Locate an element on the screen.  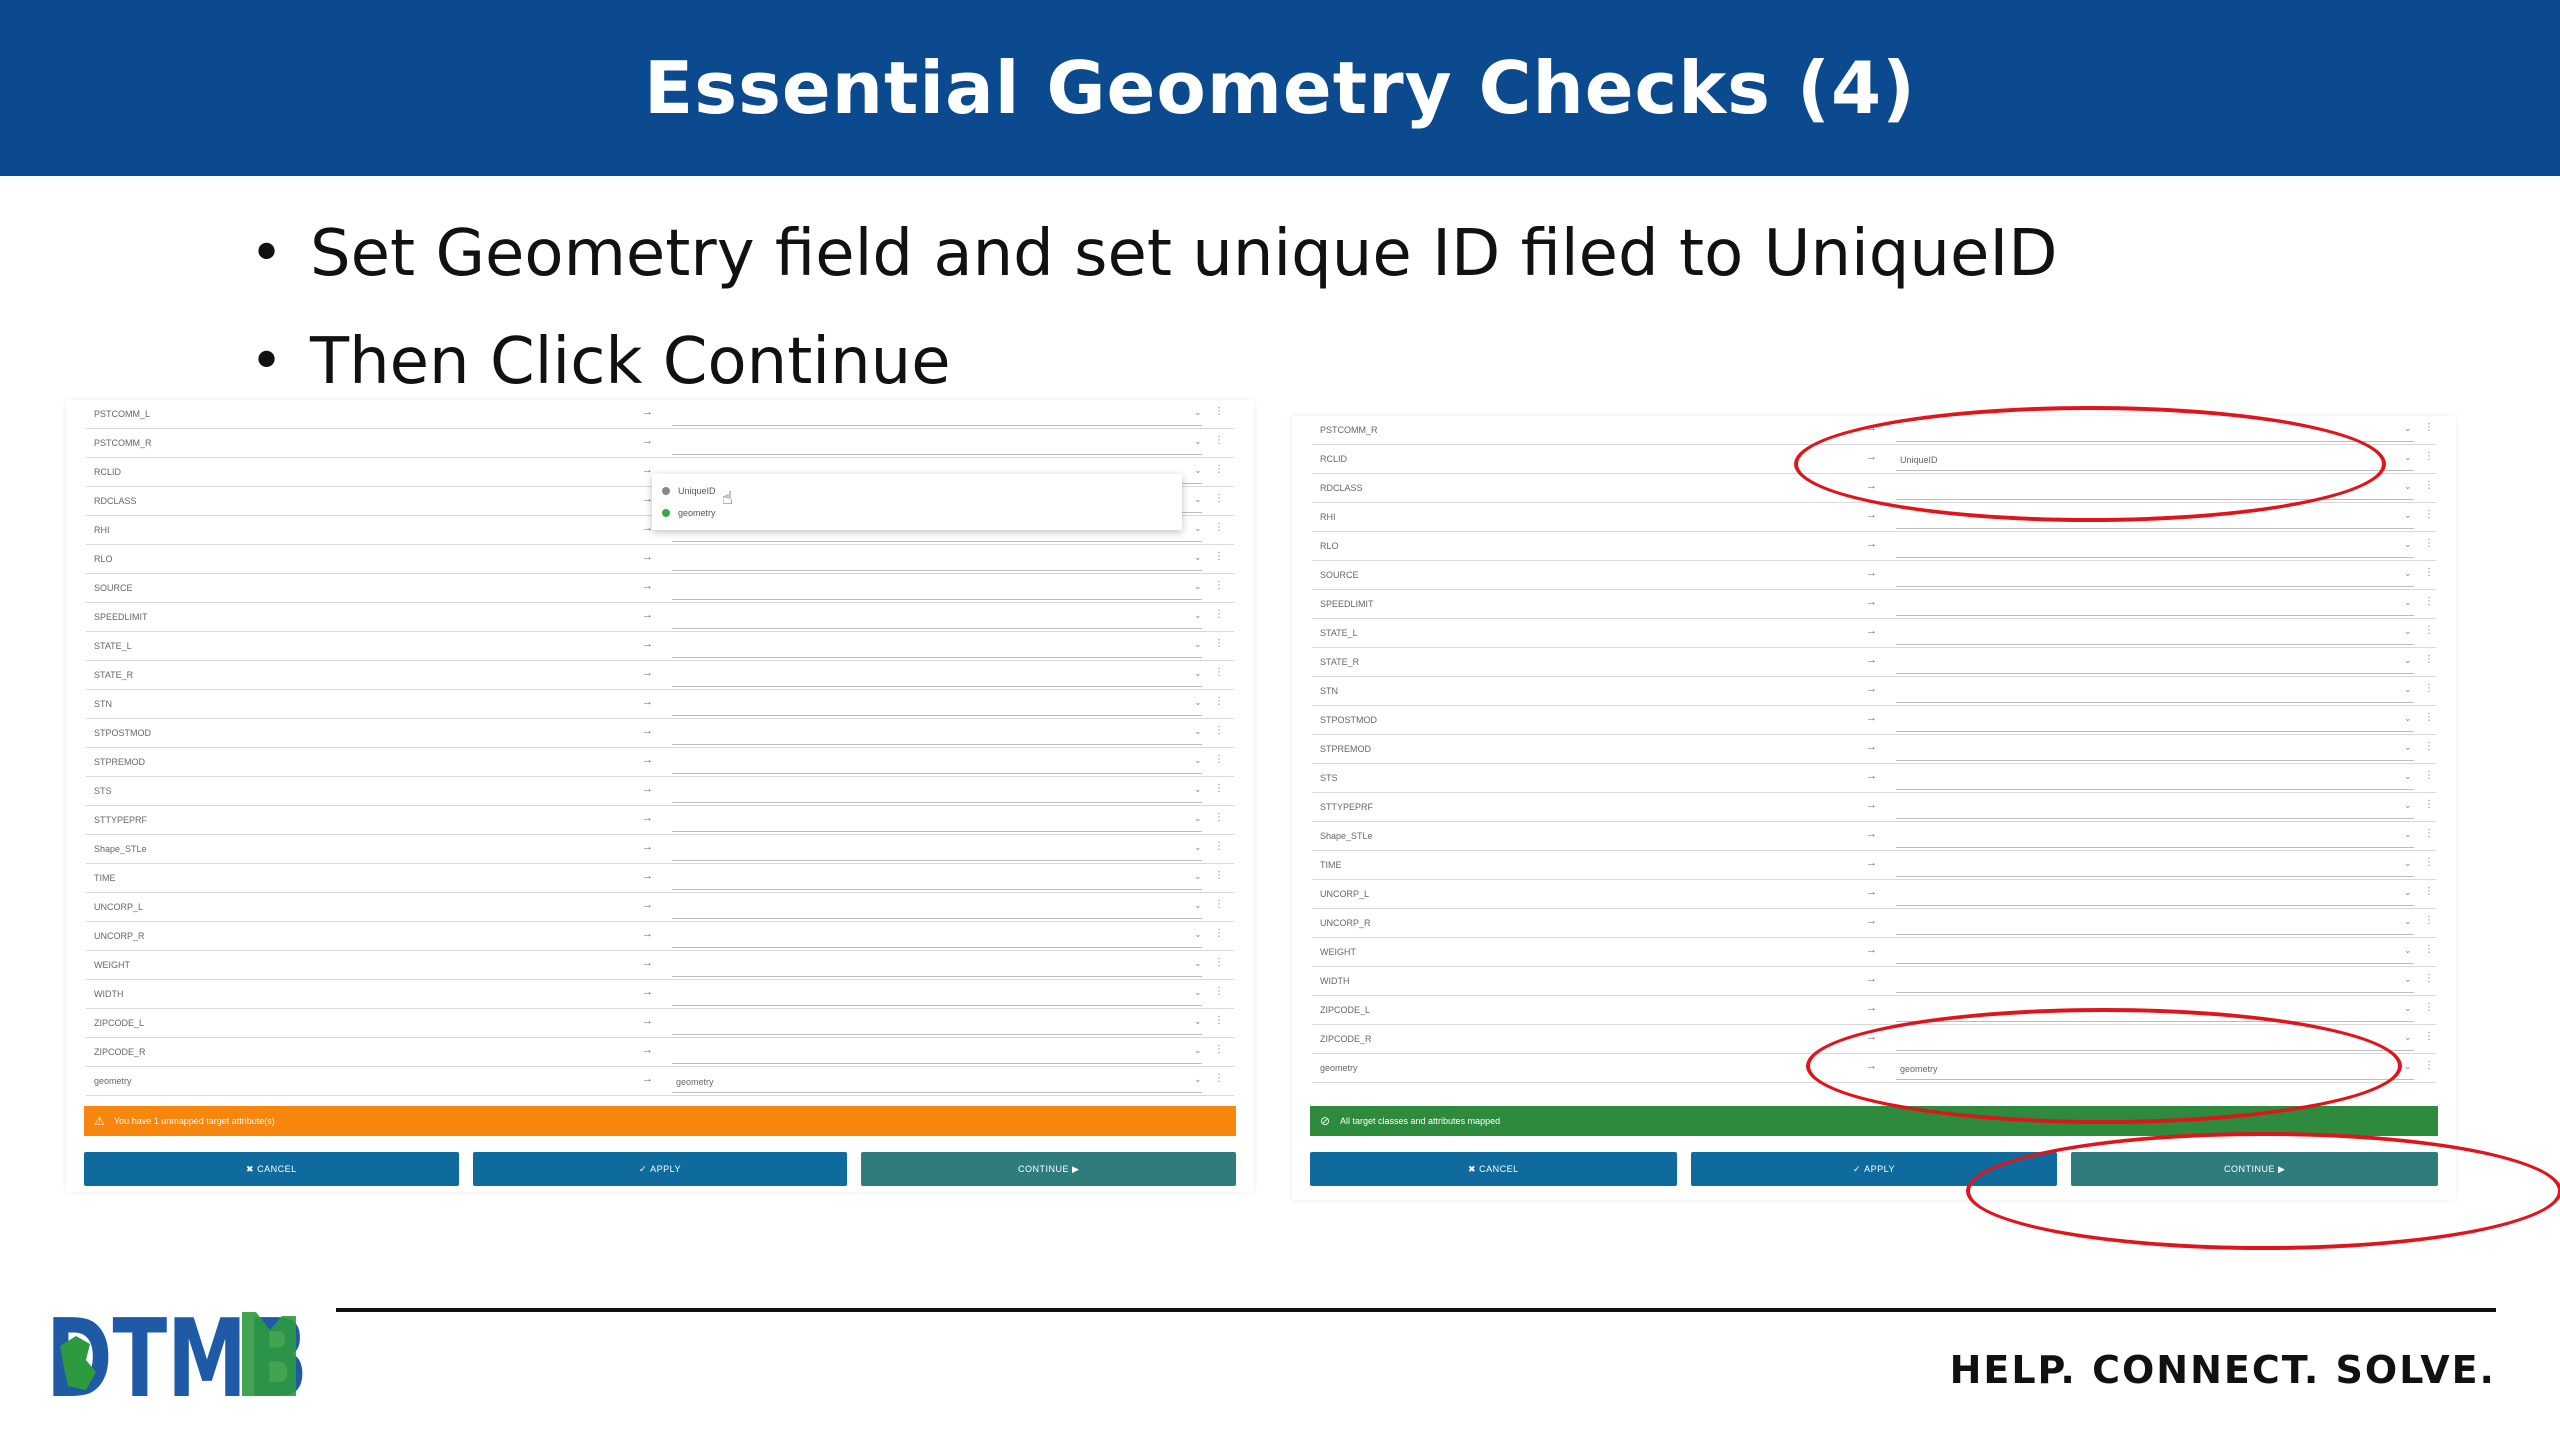
target-field-select: geometry is located at coordinates (2155, 1069).